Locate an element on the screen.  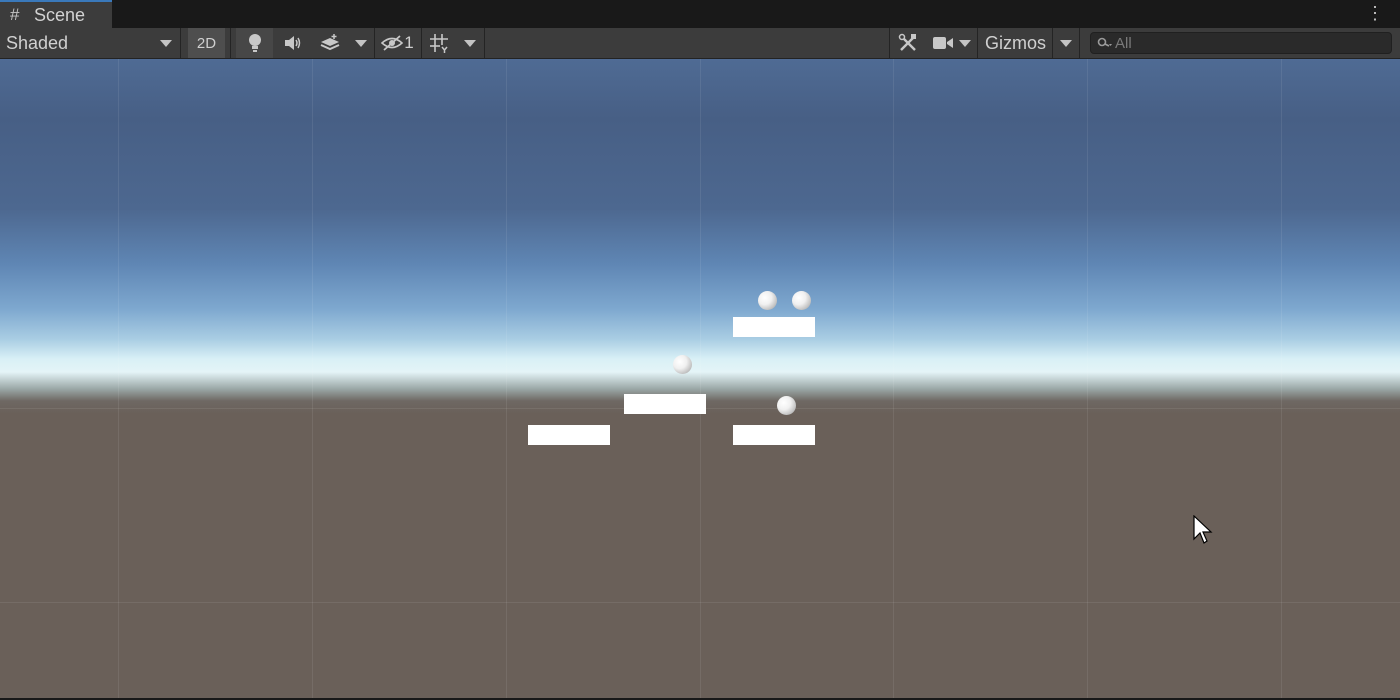
hidden-count: 1 is located at coordinates (409, 42).